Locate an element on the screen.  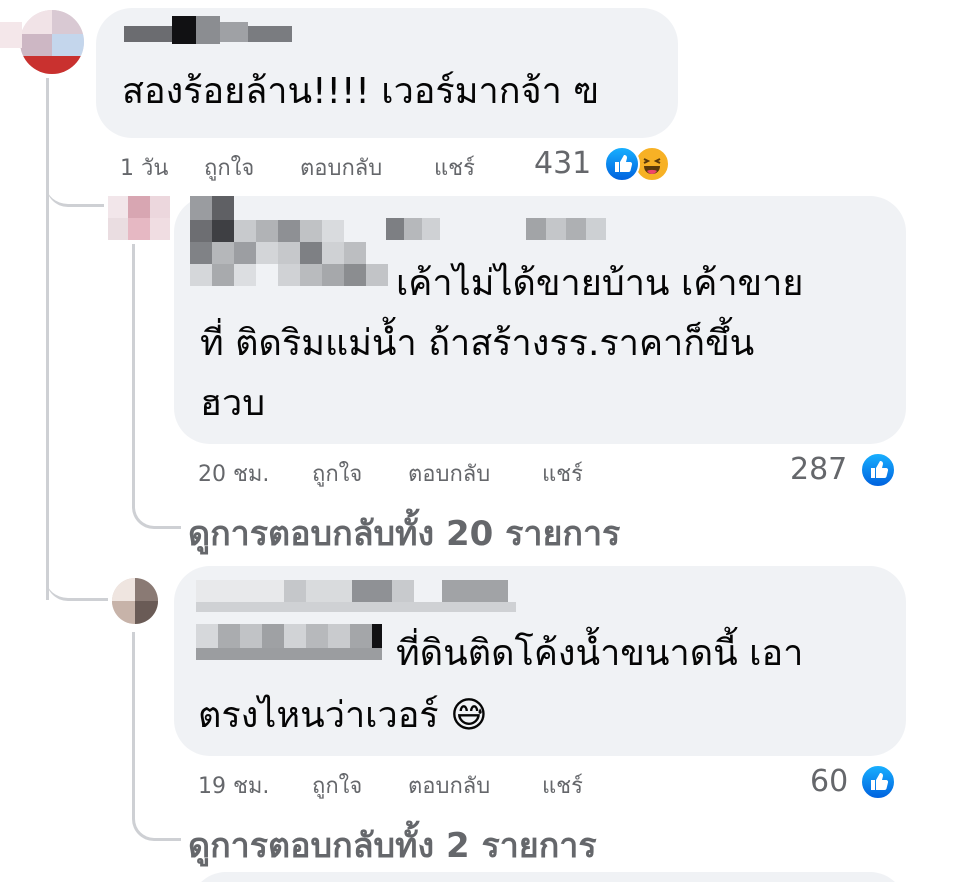
comment-timestamp: 1 วัน is located at coordinates (144, 167).